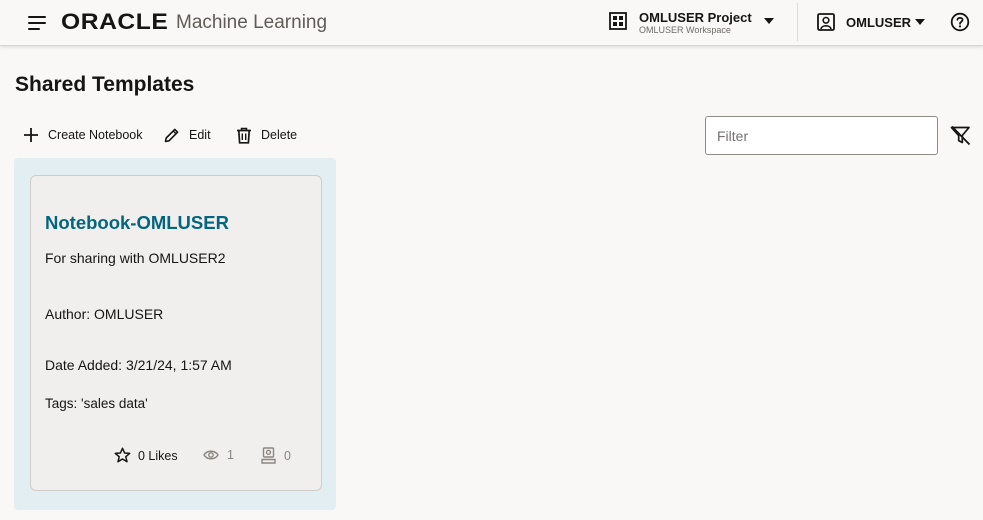 The height and width of the screenshot is (520, 983). What do you see at coordinates (821, 135) in the screenshot?
I see `filter-input` at bounding box center [821, 135].